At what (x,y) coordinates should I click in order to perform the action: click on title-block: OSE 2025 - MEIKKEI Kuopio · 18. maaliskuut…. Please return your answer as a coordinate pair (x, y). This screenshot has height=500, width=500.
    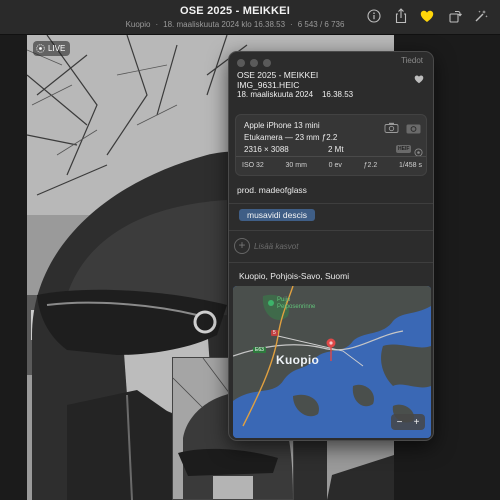
    Looking at the image, I should click on (235, 17).